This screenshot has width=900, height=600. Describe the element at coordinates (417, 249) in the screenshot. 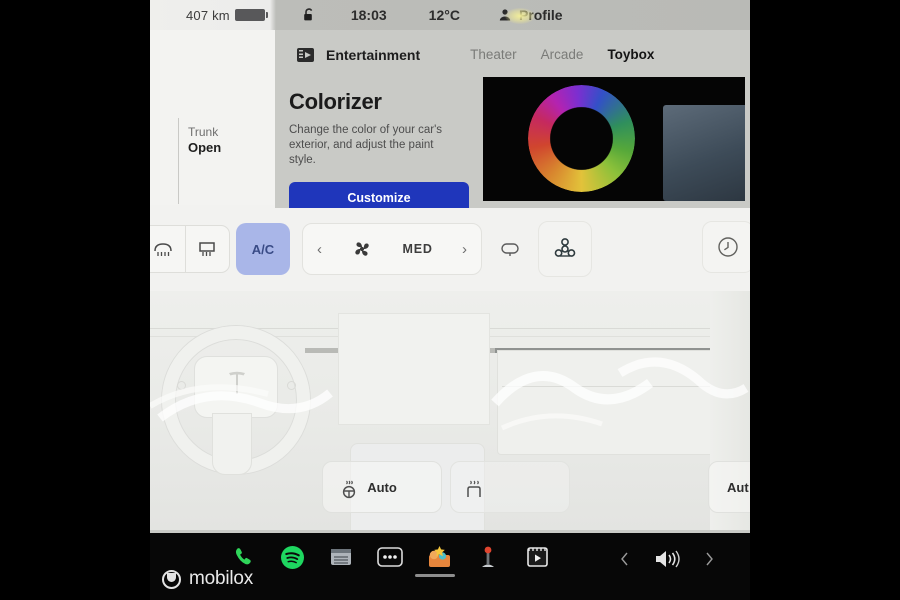

I see `fan-speed-value: MED` at that location.